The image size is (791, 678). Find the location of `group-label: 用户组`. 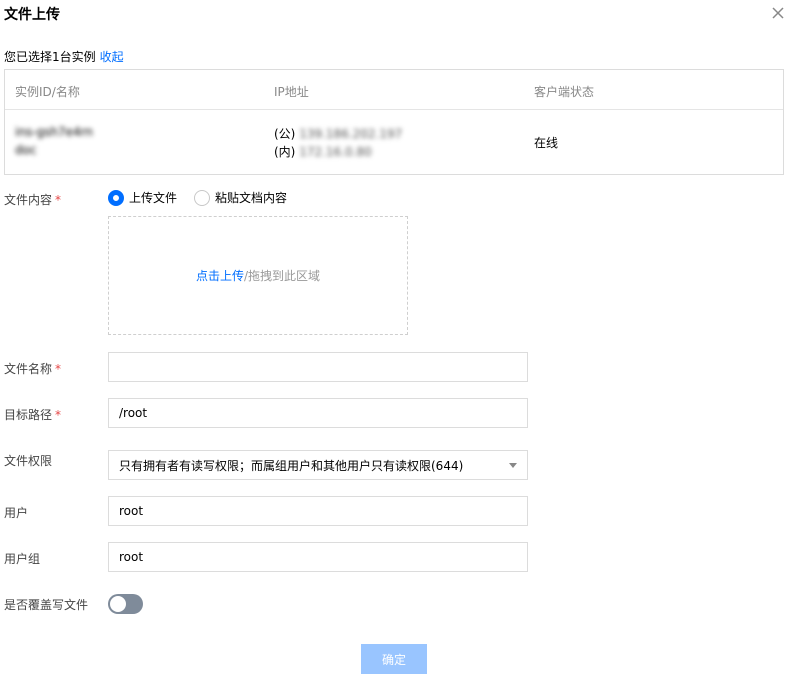

group-label: 用户组 is located at coordinates (22, 559).